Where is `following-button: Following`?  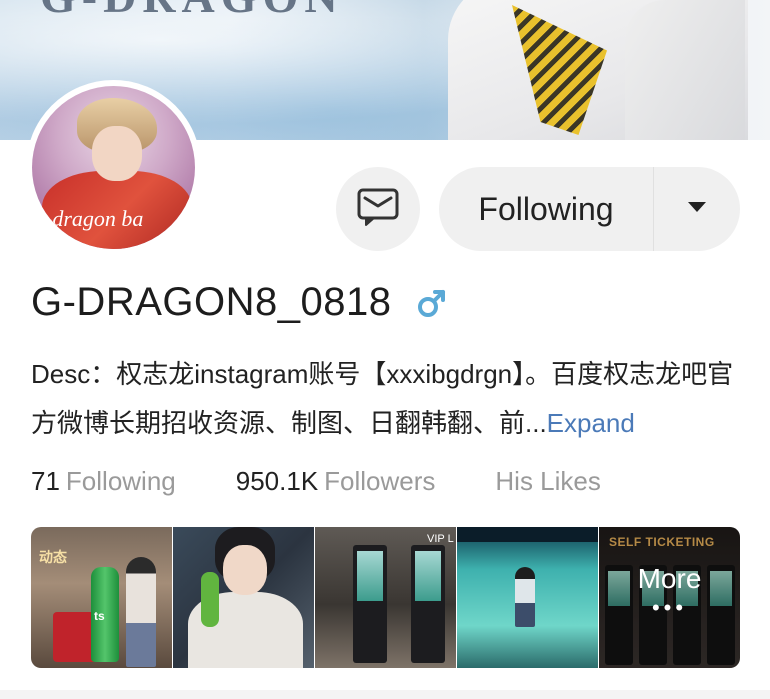
following-button: Following is located at coordinates (589, 209).